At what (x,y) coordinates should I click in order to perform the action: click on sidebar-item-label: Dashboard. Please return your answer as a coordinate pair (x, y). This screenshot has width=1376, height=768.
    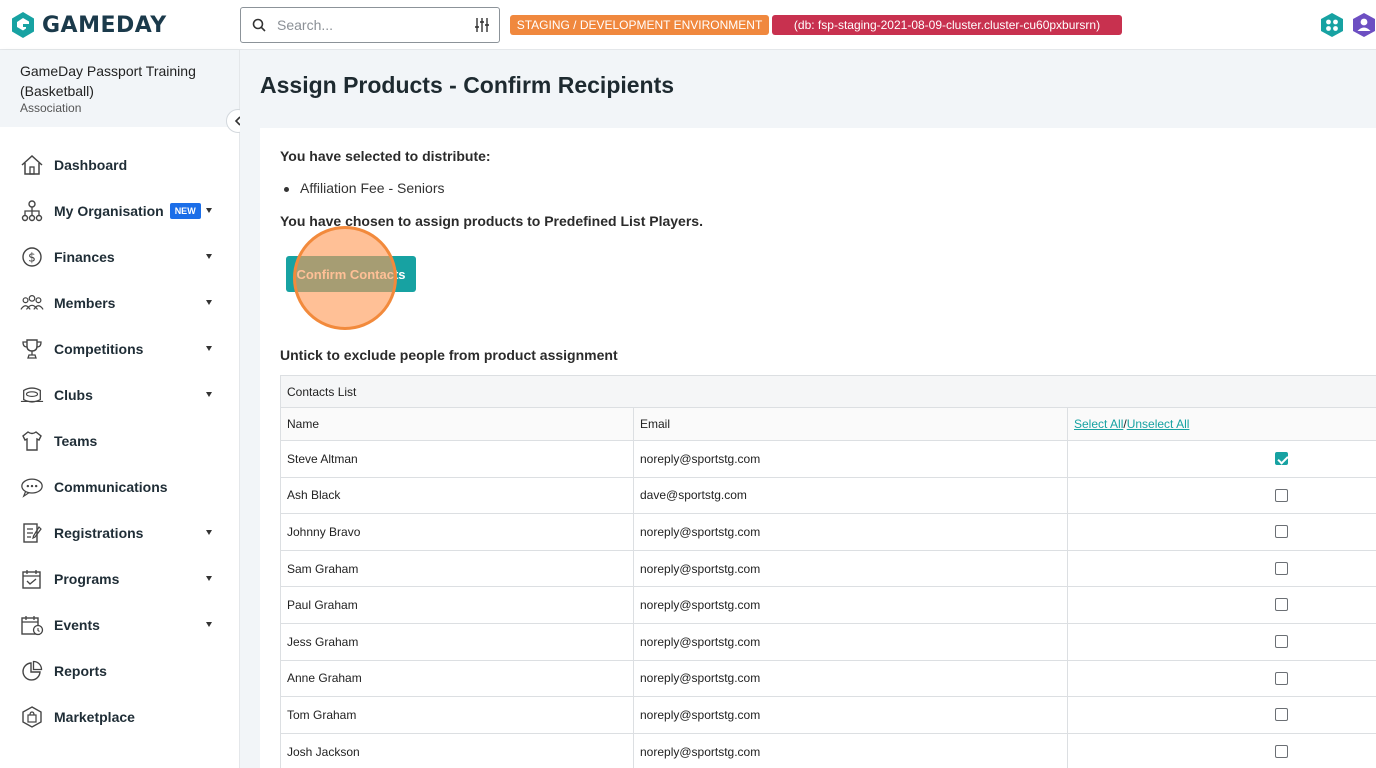
    Looking at the image, I should click on (91, 165).